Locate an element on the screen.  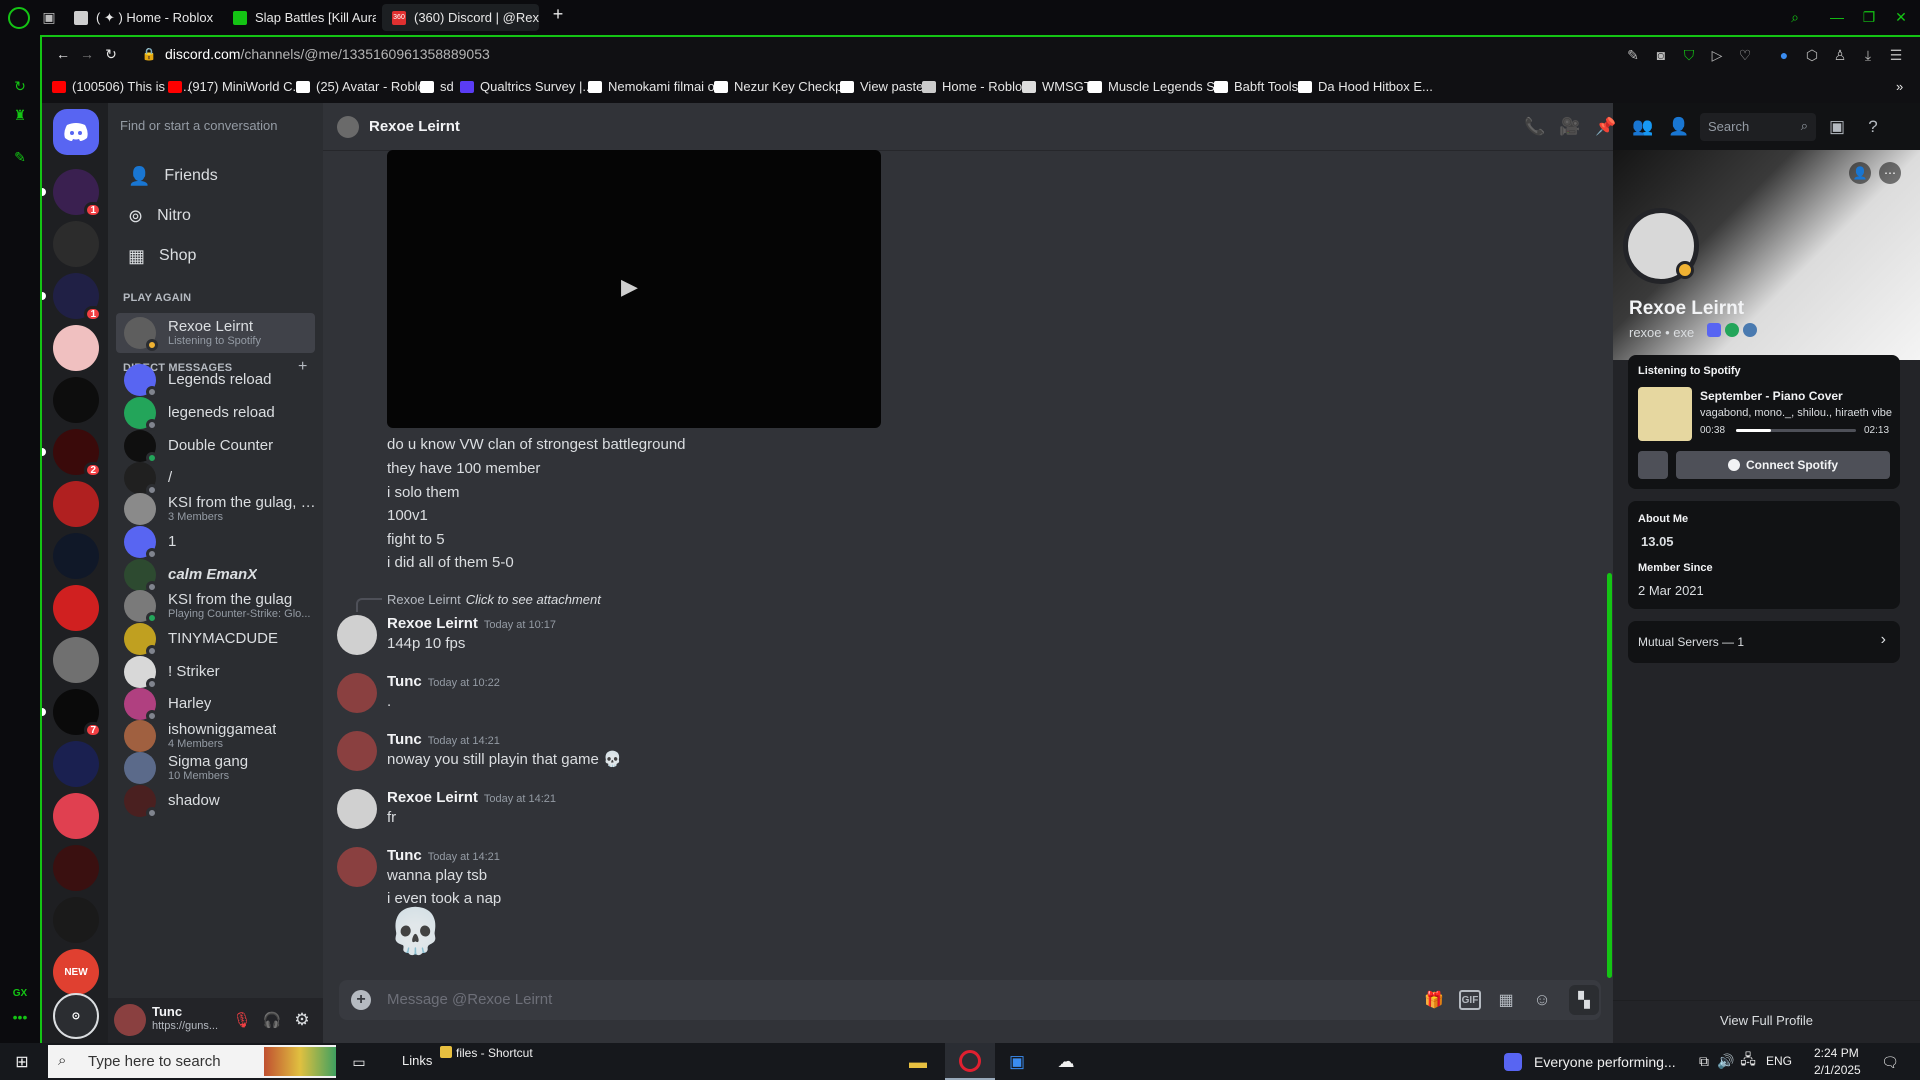
reload-icon: ↻ is located at coordinates (111, 54).